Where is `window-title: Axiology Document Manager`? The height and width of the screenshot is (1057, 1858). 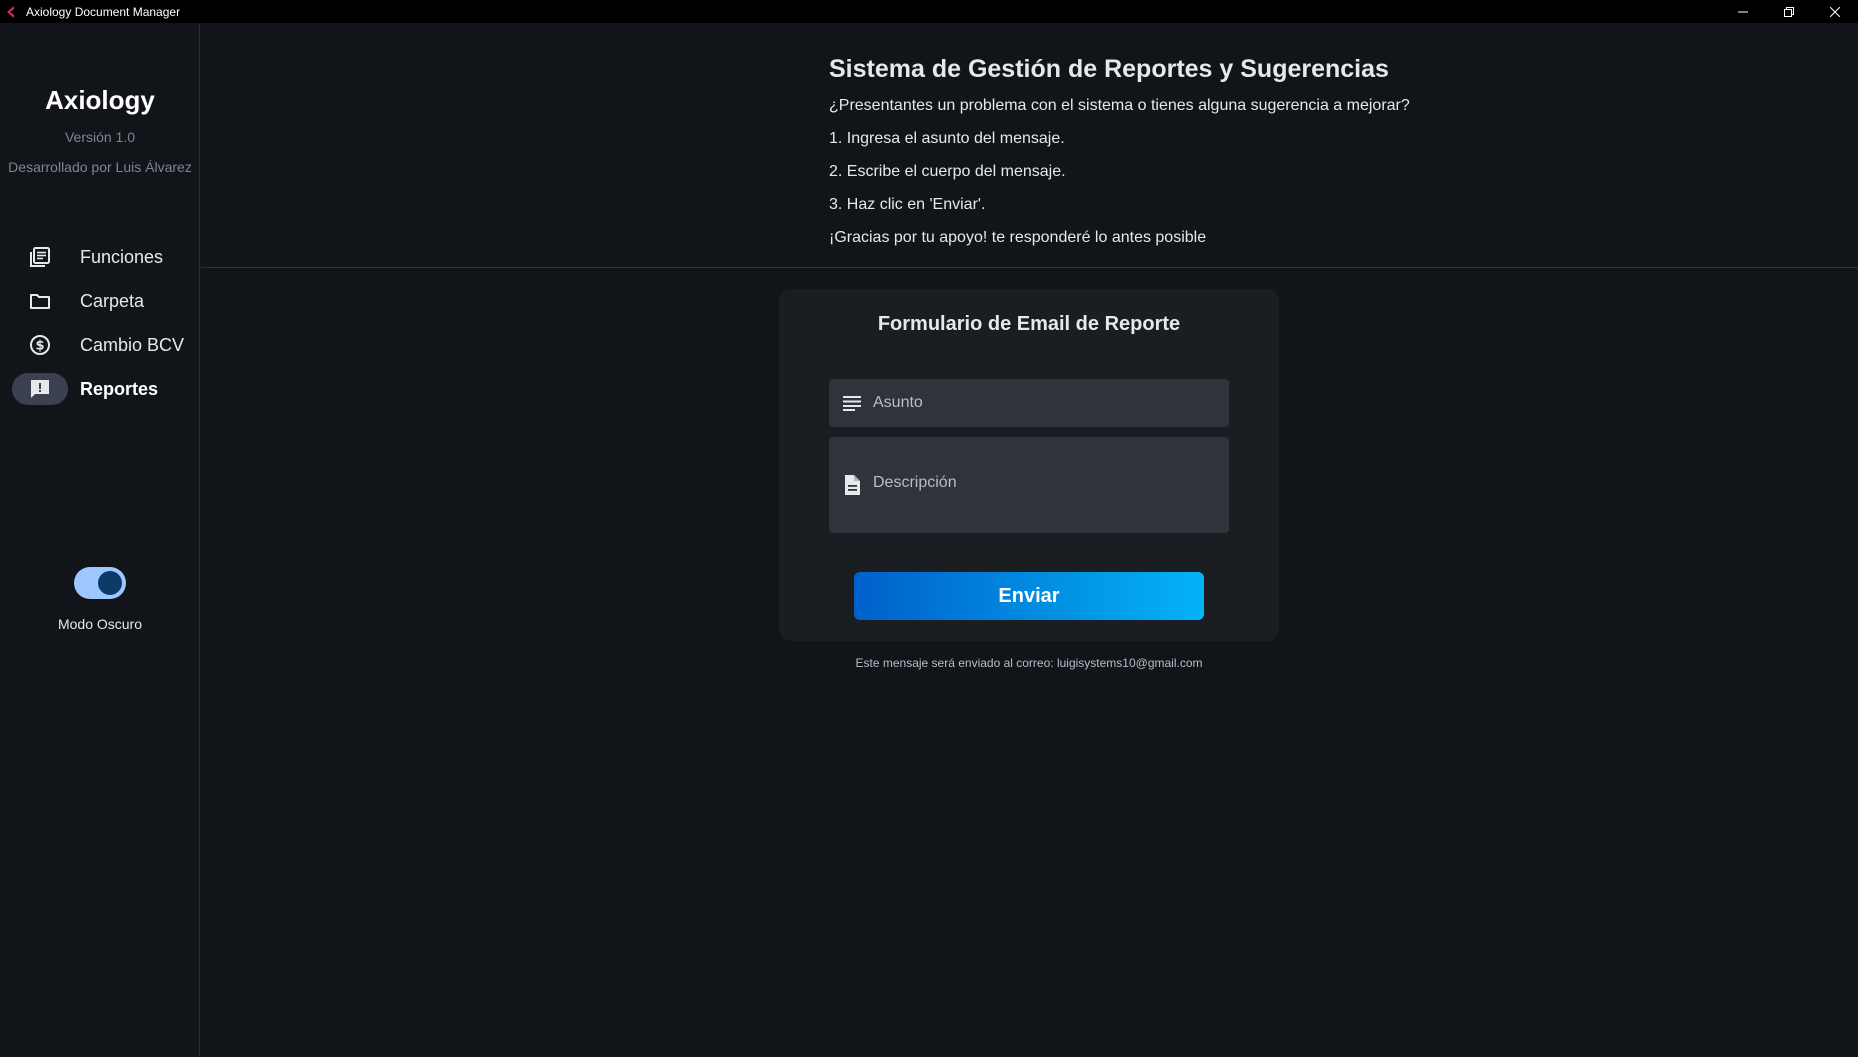
window-title: Axiology Document Manager is located at coordinates (103, 11).